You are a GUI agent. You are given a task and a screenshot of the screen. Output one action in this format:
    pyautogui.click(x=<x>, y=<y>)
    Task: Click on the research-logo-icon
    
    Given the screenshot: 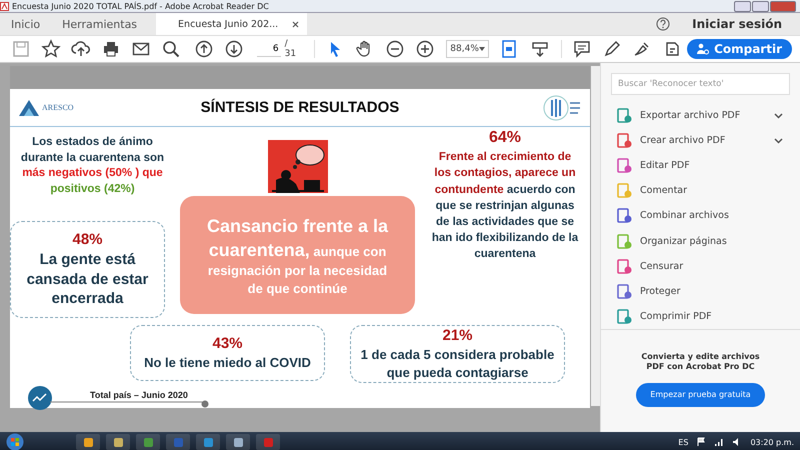 What is the action you would take?
    pyautogui.click(x=562, y=108)
    